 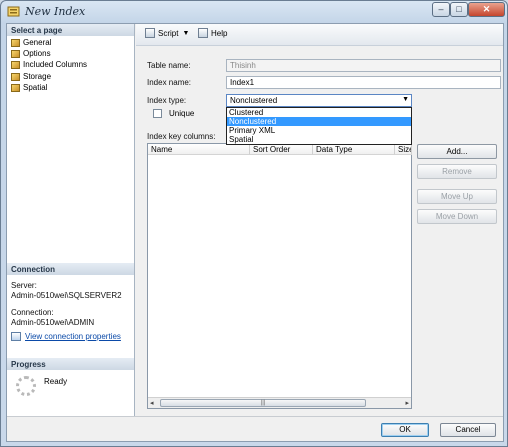 I want to click on column-header-sort-order: Sort Order, so click(x=281, y=149).